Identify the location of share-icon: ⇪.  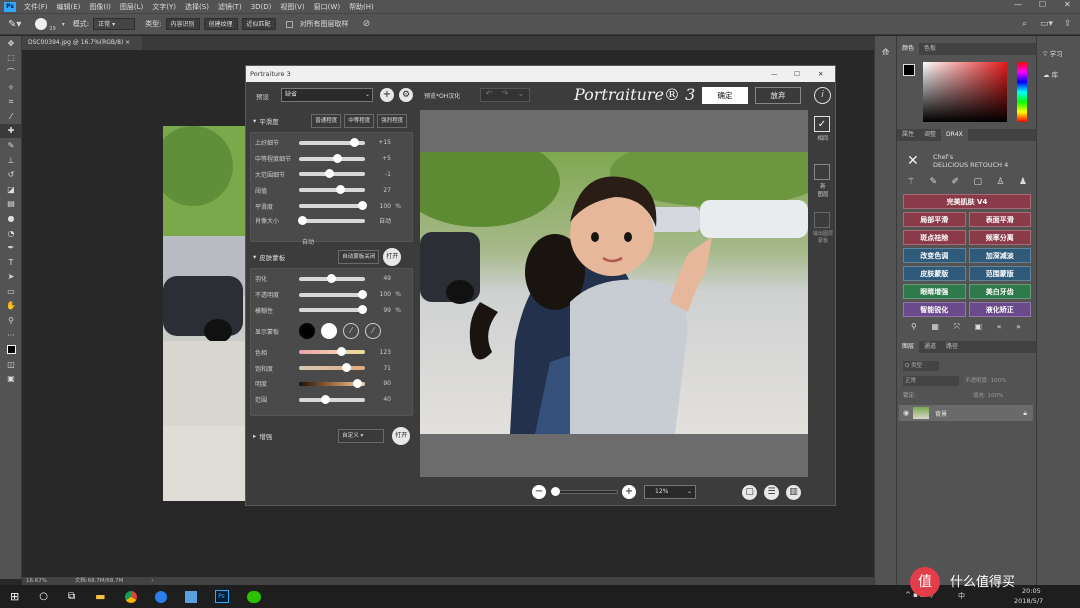
(1068, 24).